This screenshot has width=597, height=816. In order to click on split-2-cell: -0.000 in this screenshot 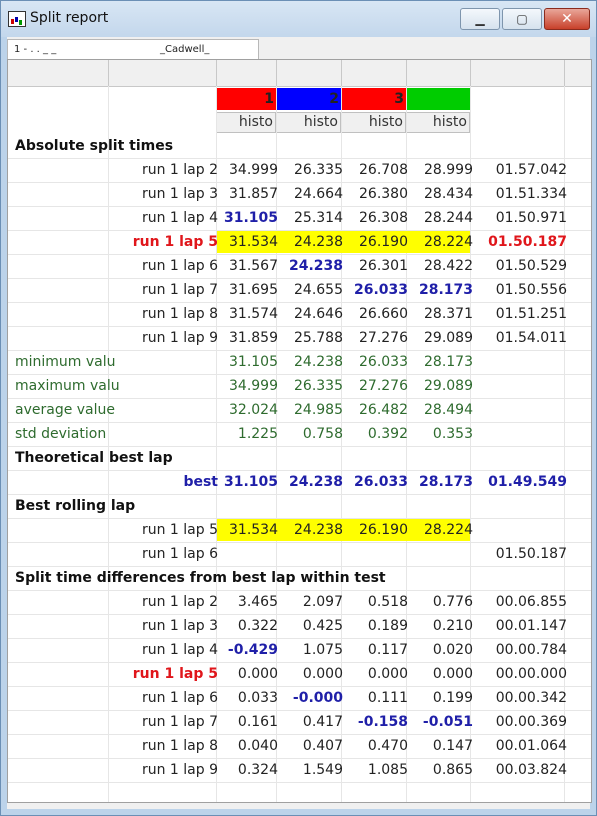, I will do `click(317, 698)`.